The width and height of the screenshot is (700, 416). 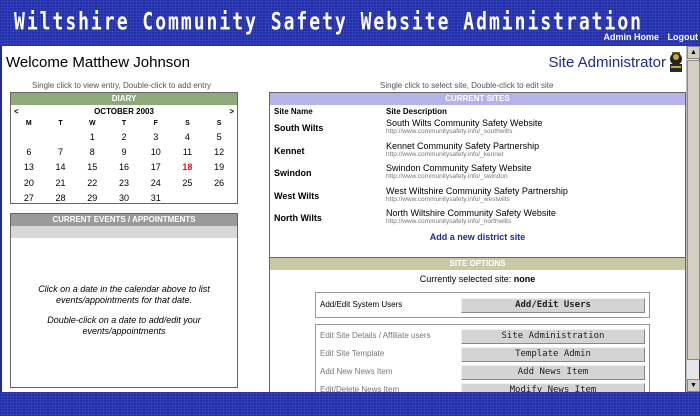 I want to click on calendar-day: 30, so click(x=124, y=198).